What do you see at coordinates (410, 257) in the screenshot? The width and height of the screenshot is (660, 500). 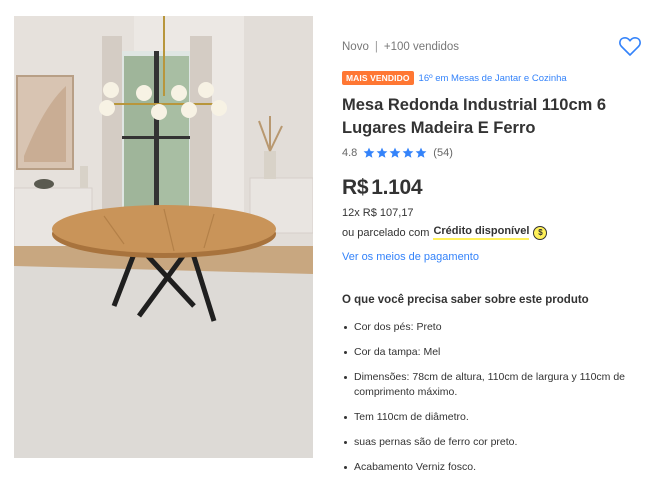 I see `payment-methods-link: Ver os meios de pagamento` at bounding box center [410, 257].